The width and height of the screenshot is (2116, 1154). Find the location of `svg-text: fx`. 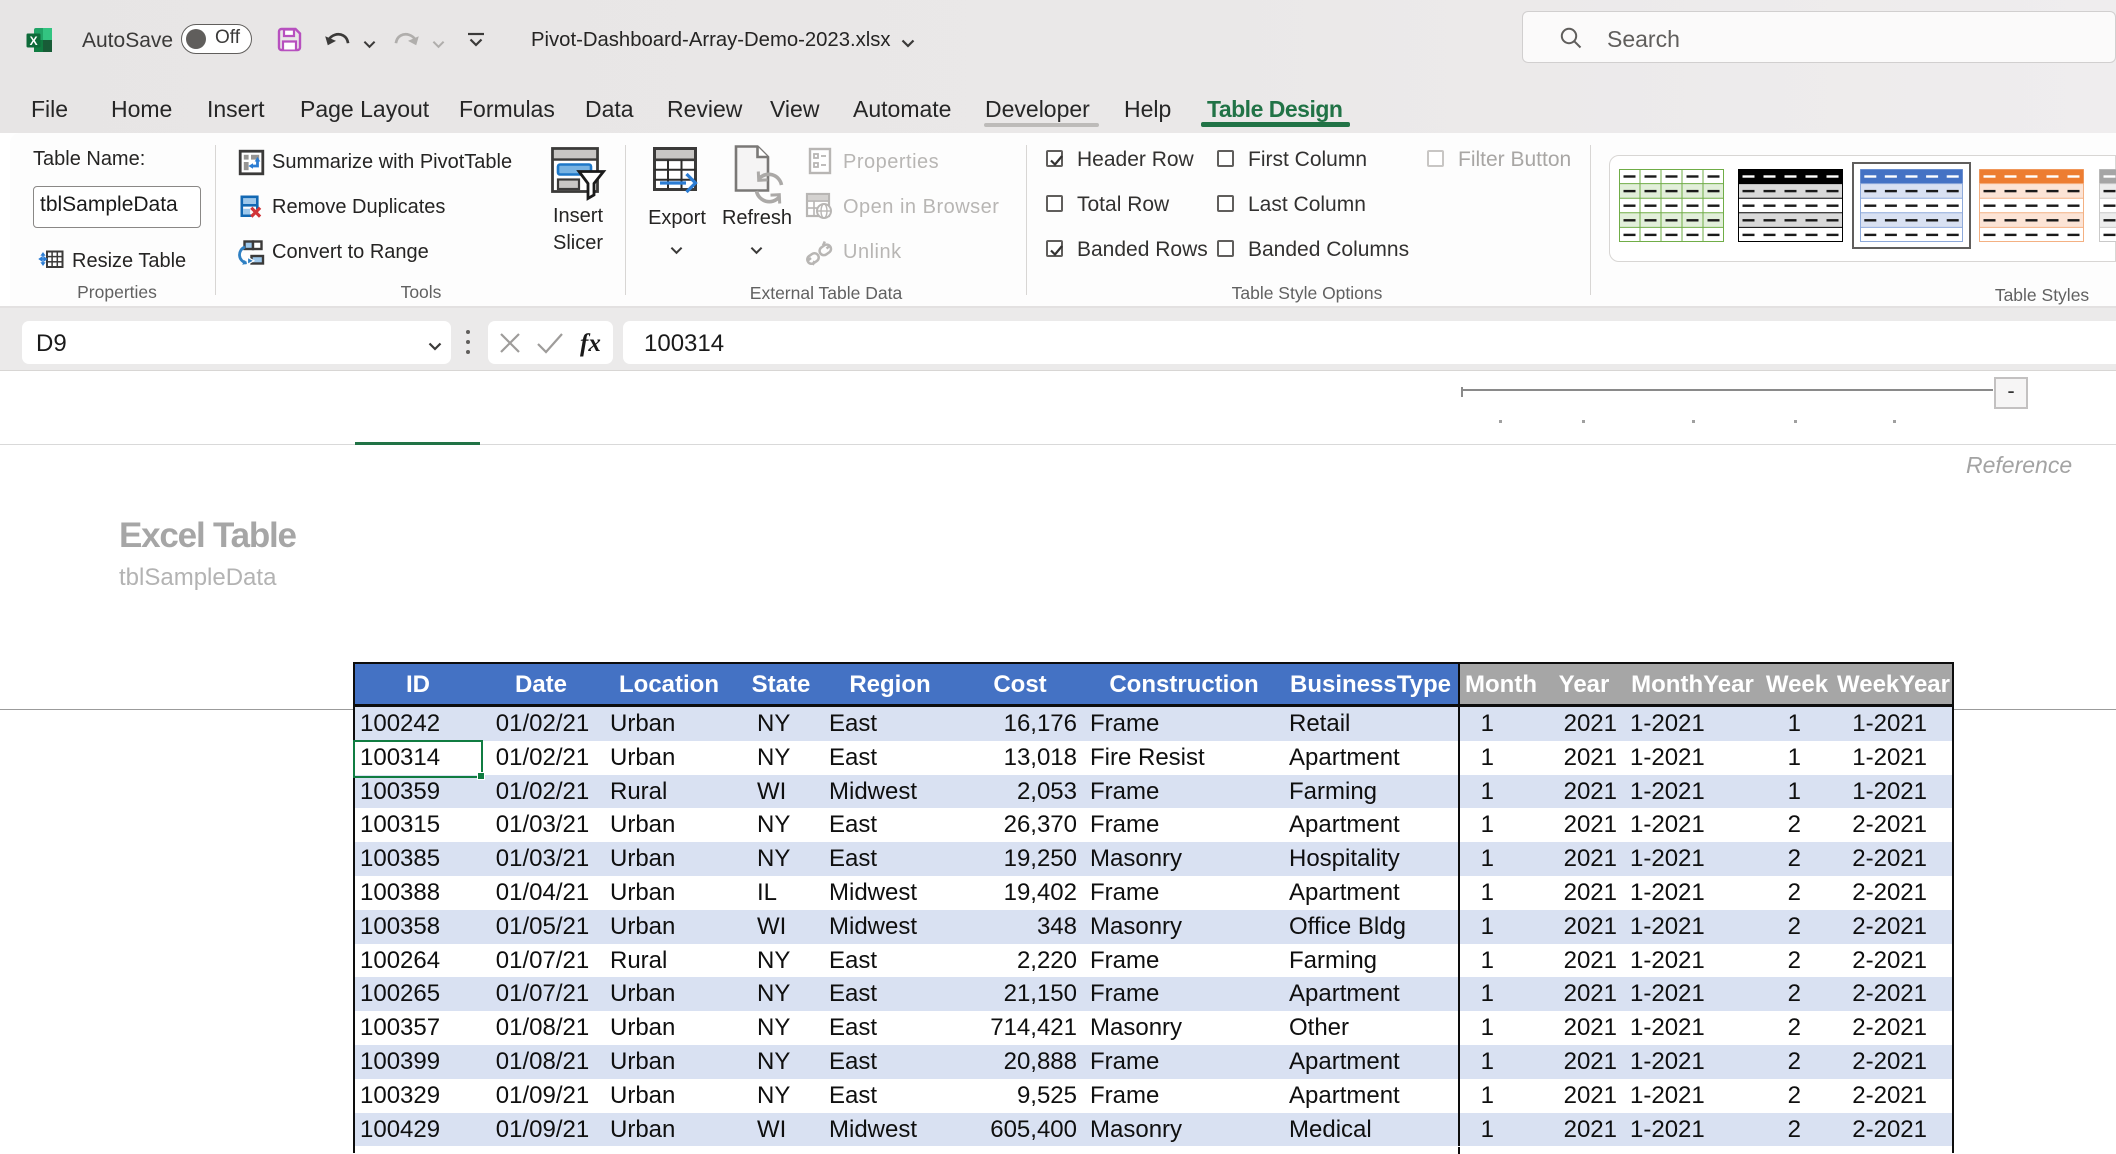

svg-text: fx is located at coordinates (590, 343).